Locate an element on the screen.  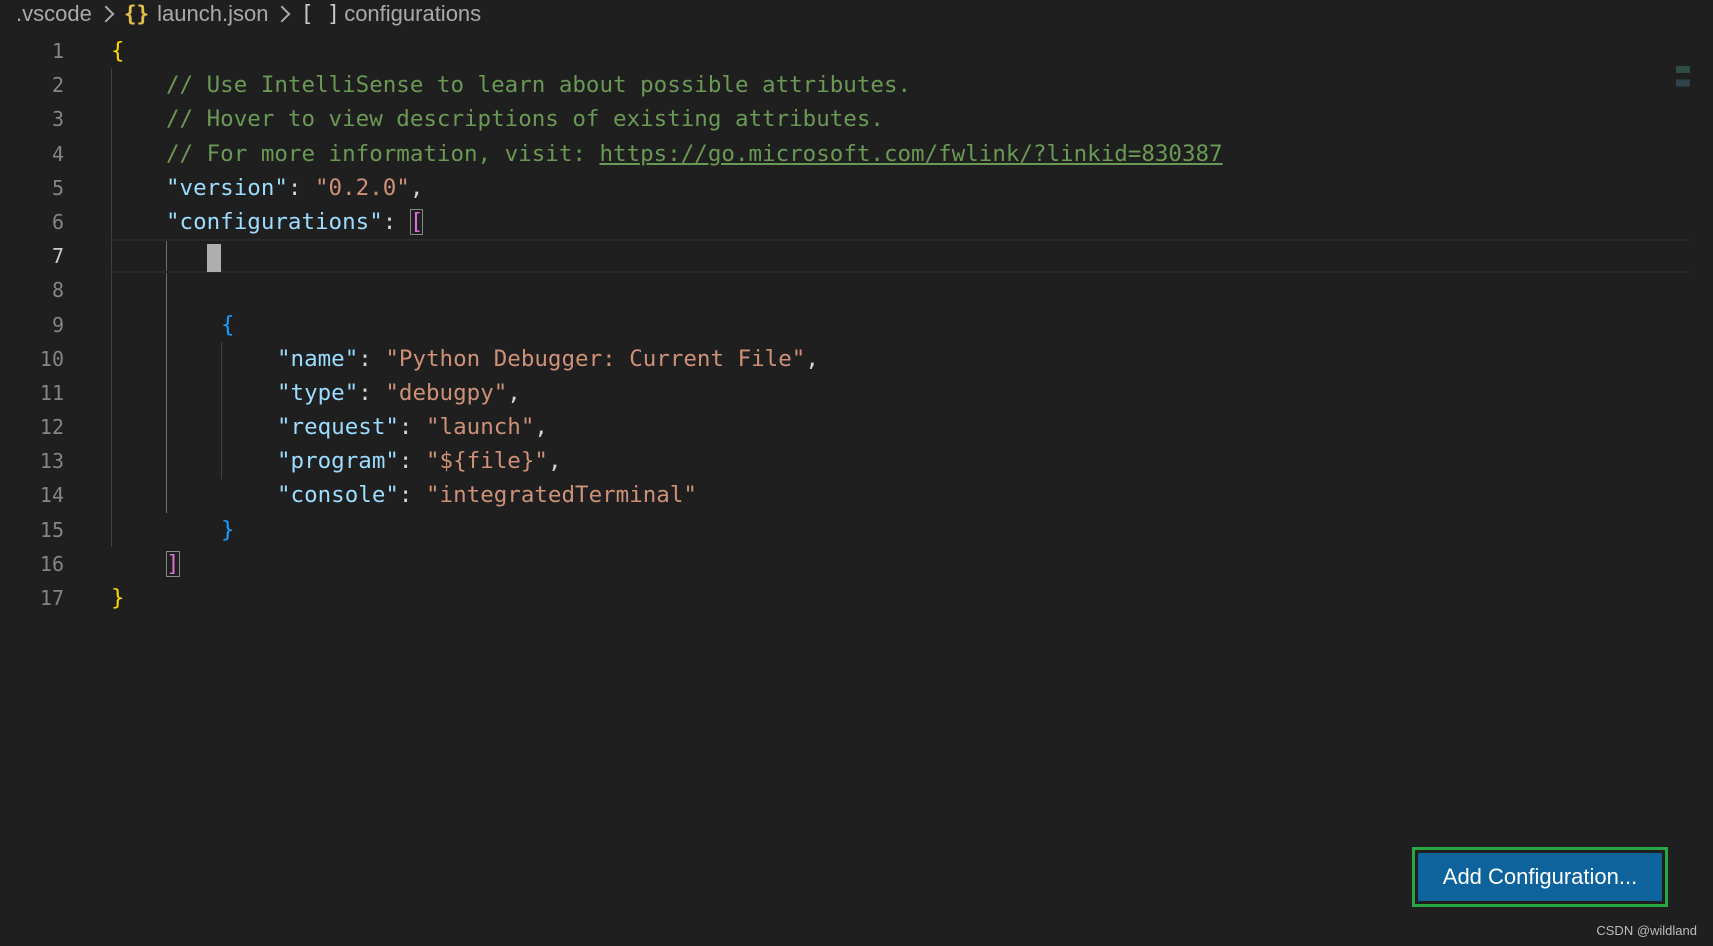
line-number: 16 is located at coordinates (51, 563).